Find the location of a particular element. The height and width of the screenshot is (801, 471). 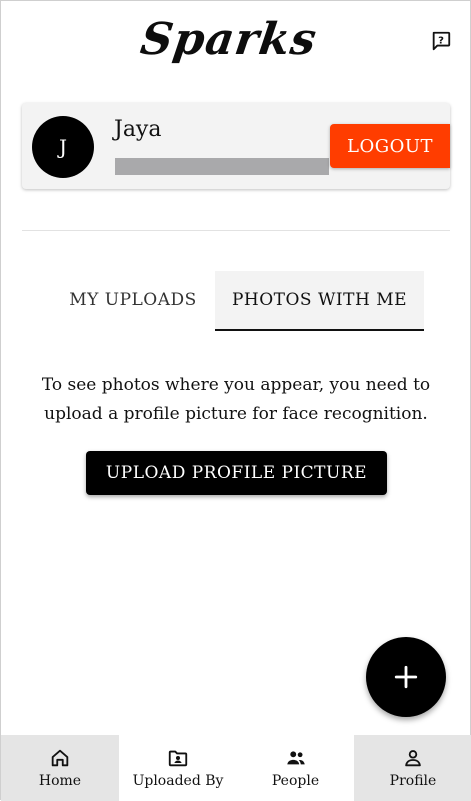

tab-my-uploads: MY UPLOADS is located at coordinates (133, 300).